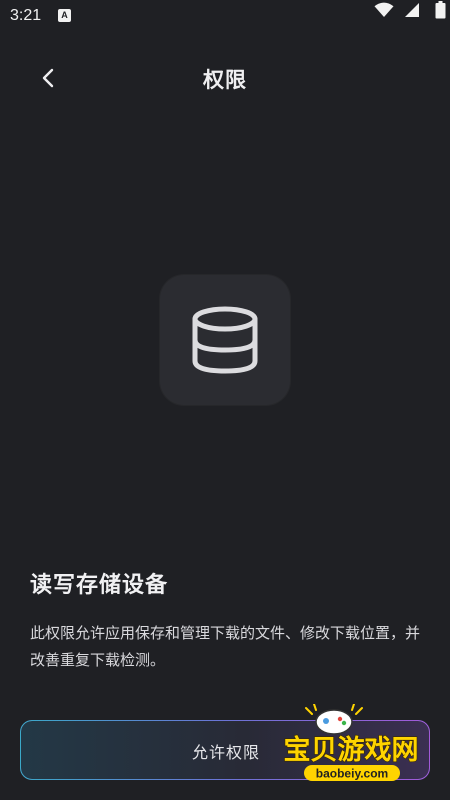  I want to click on permission-description: 此权限允许应用保存和管理下载的文件、修改下载位置，并改善重复下载检测。, so click(225, 646).